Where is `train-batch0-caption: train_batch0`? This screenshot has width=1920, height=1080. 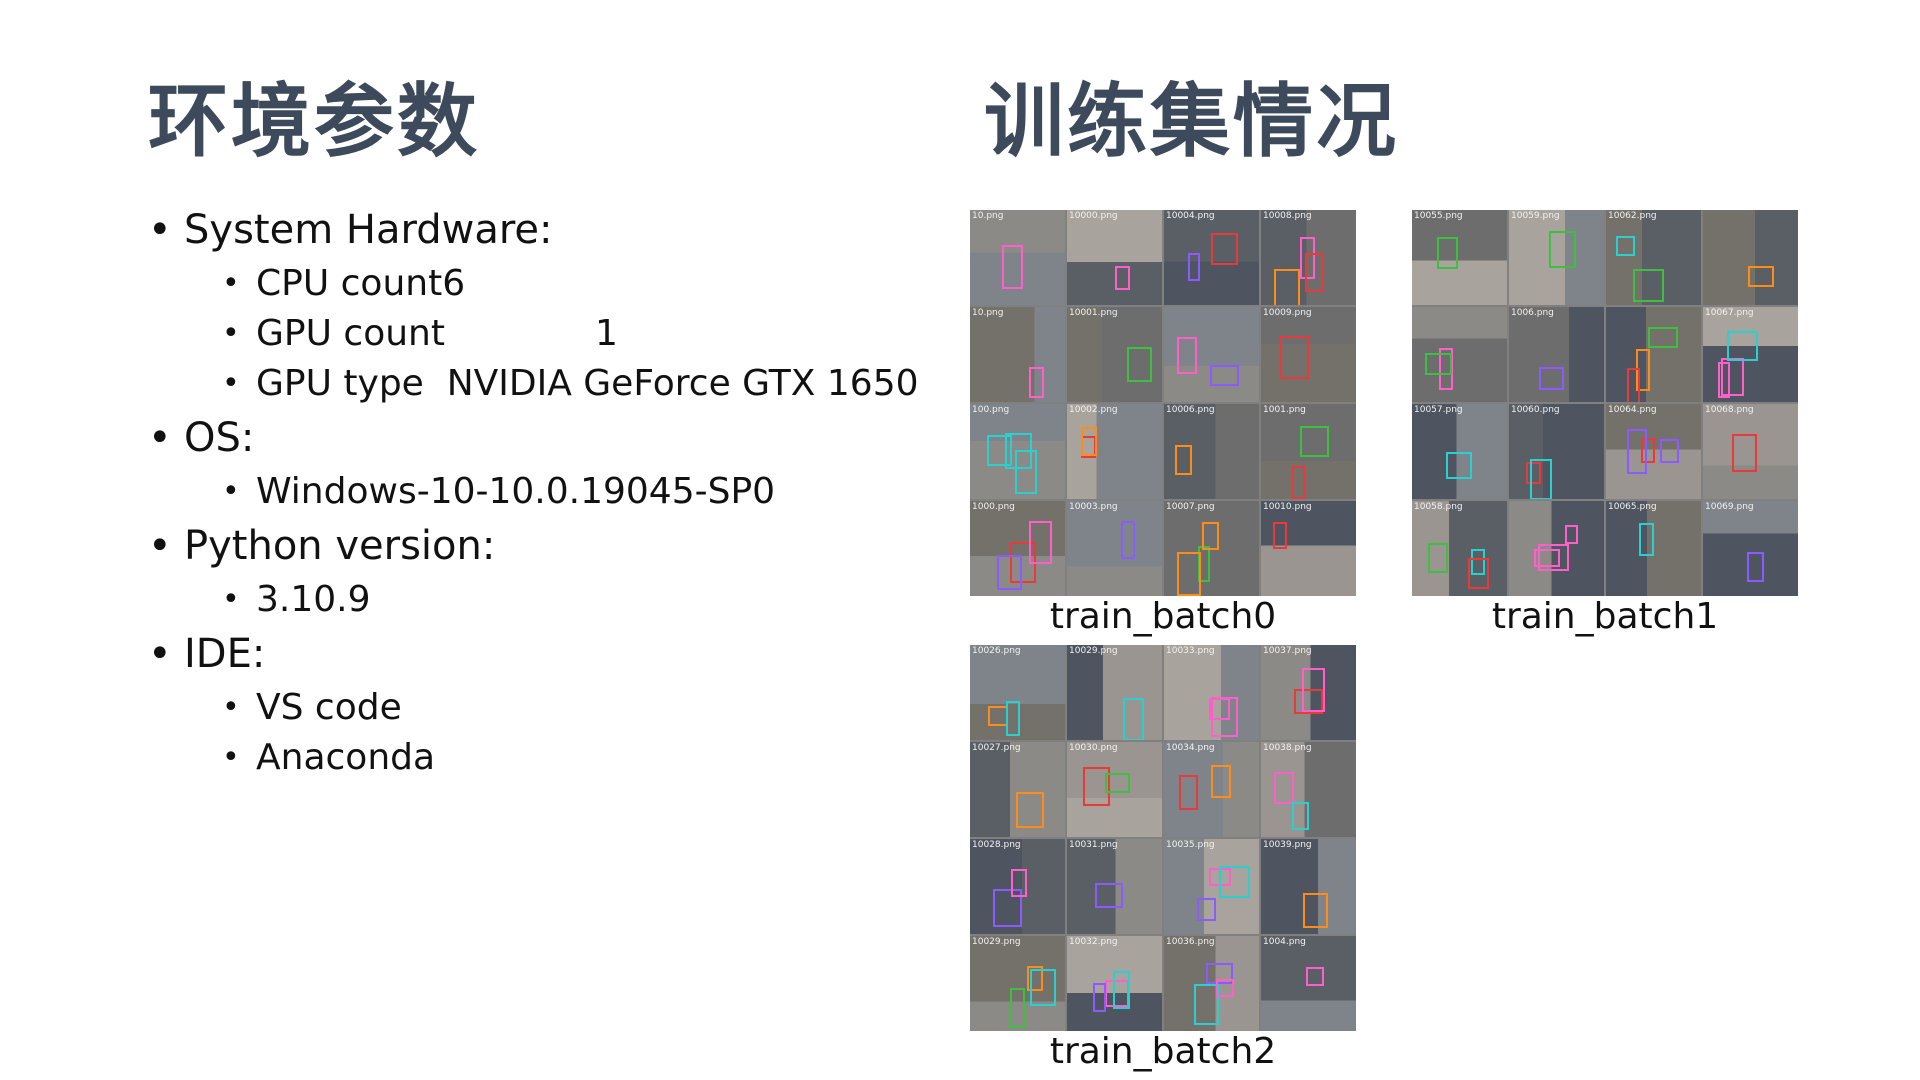 train-batch0-caption: train_batch0 is located at coordinates (1163, 616).